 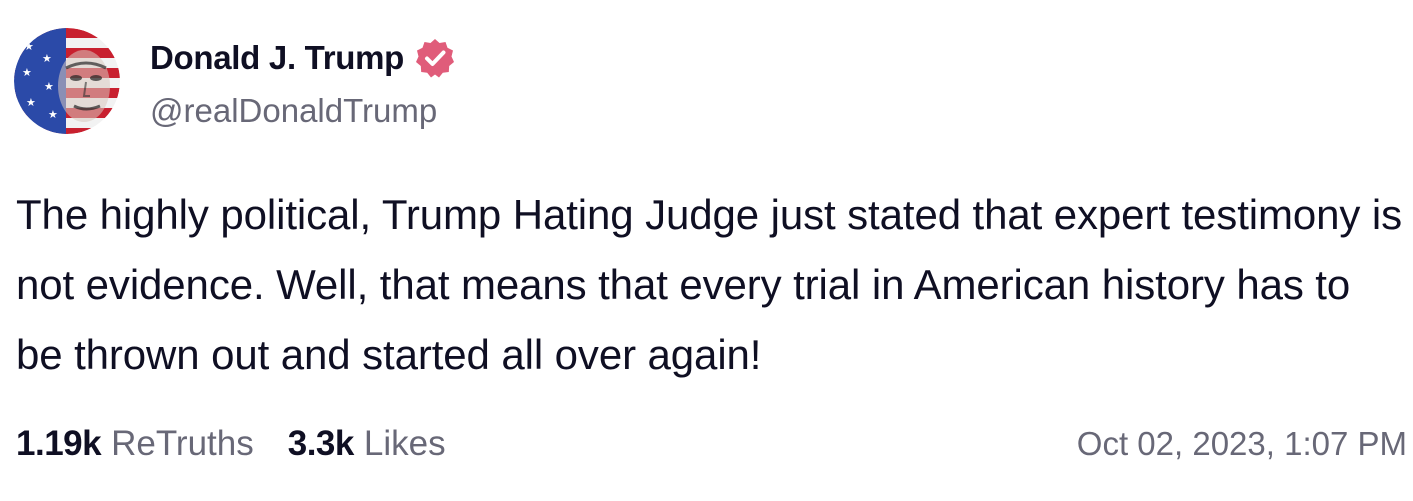 I want to click on likes-label: Likes, so click(x=405, y=444).